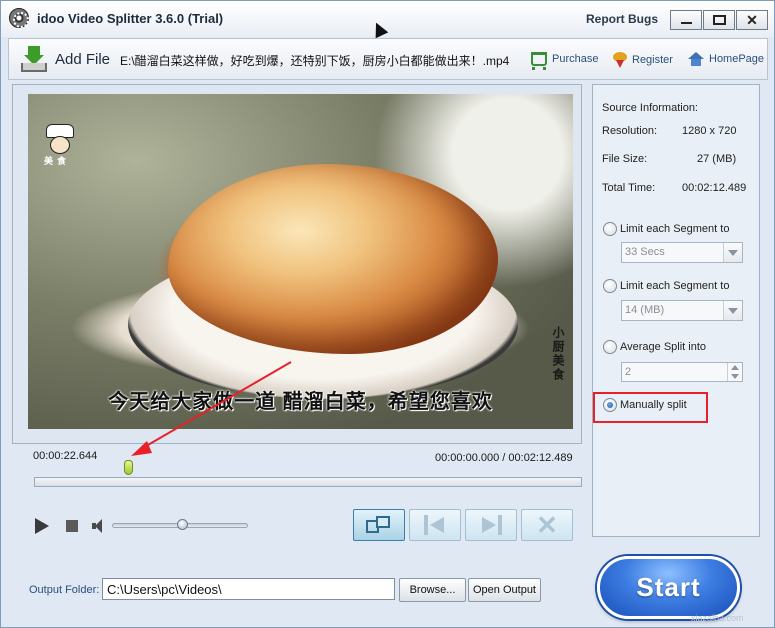 The width and height of the screenshot is (775, 628). I want to click on purchase-label: Purchase, so click(575, 59).